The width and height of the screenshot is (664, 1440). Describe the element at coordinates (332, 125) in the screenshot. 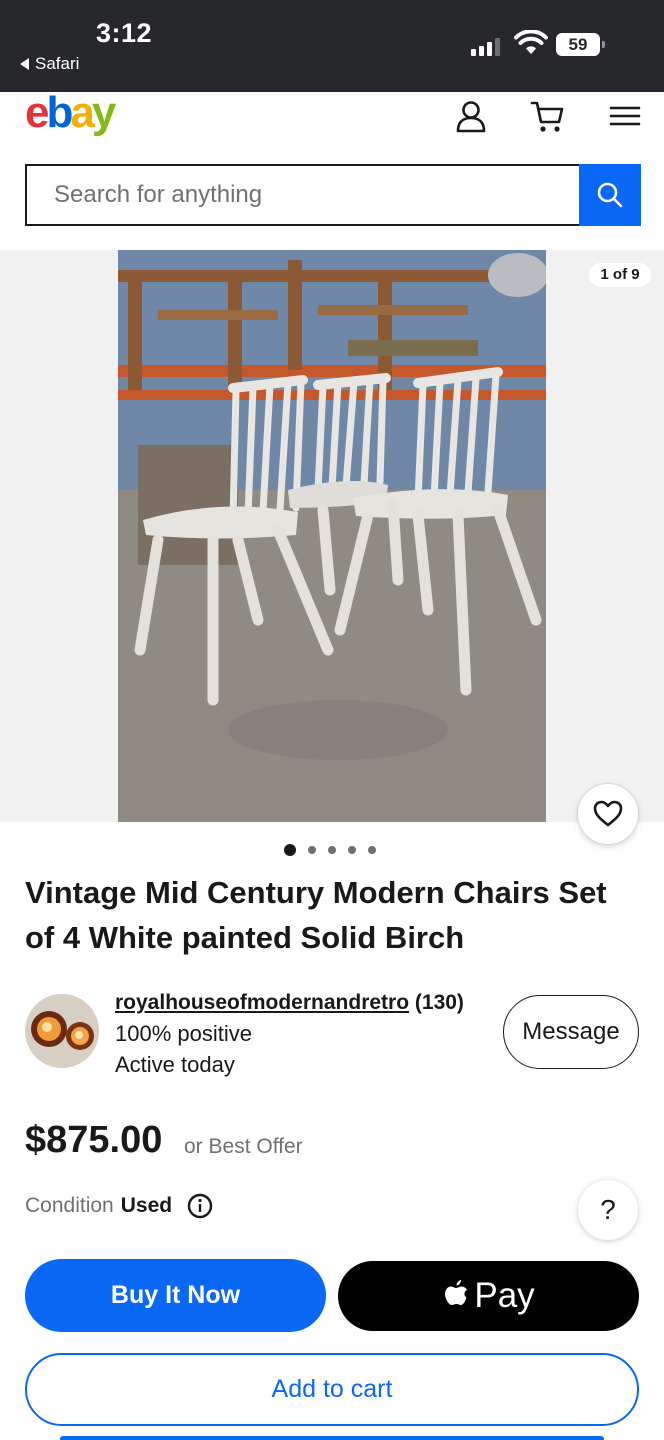

I see `site-header: ebay` at that location.